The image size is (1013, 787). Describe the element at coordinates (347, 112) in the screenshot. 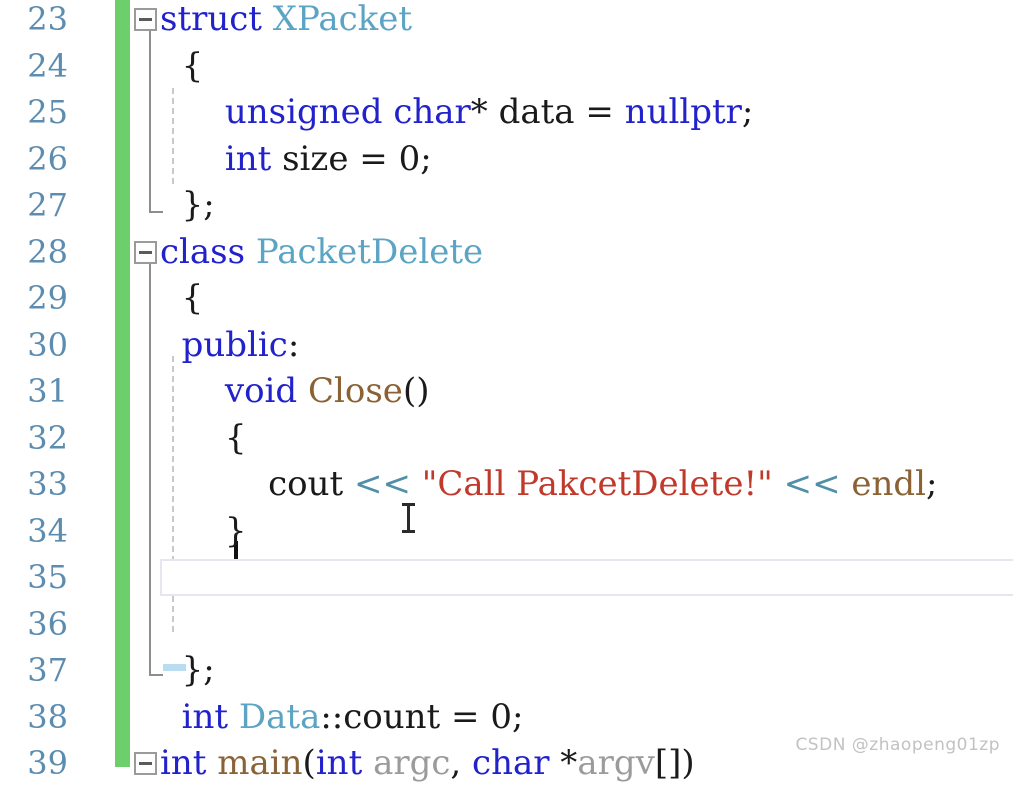

I see `code-token: unsigned char` at that location.